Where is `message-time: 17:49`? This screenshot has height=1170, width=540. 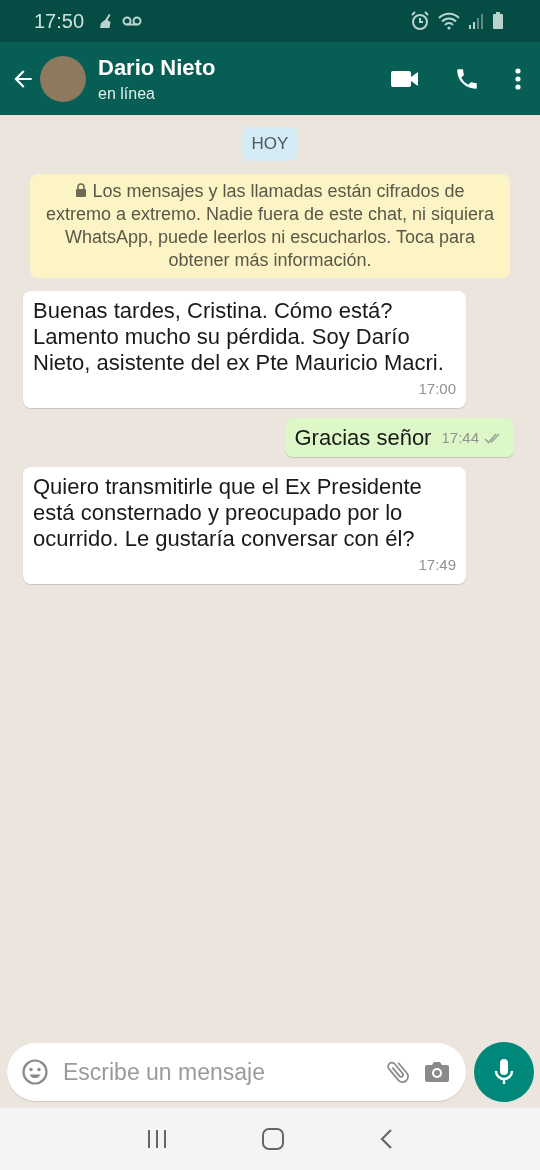 message-time: 17:49 is located at coordinates (437, 565).